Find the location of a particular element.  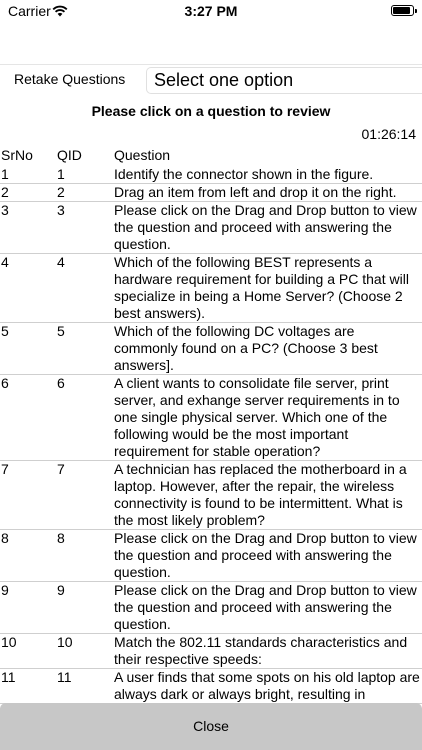

battery-icon is located at coordinates (404, 10).